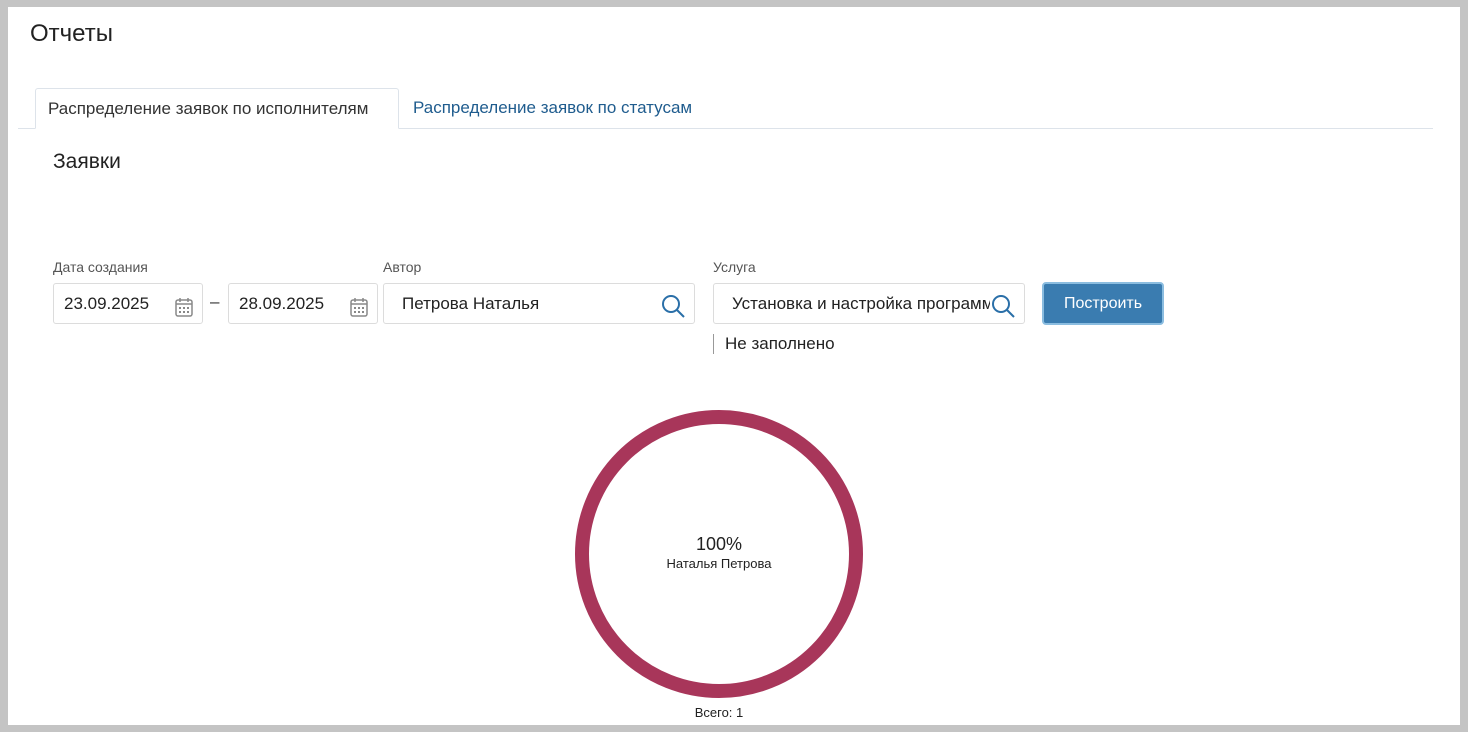 This screenshot has height=732, width=1468. I want to click on donut-slice, so click(719, 554).